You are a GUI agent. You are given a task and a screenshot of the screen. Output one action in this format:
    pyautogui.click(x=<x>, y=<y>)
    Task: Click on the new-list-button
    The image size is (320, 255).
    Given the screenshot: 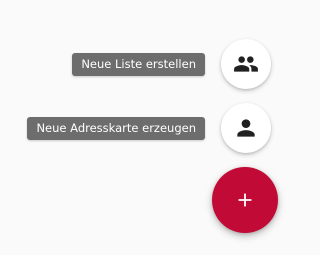 What is the action you would take?
    pyautogui.click(x=246, y=64)
    